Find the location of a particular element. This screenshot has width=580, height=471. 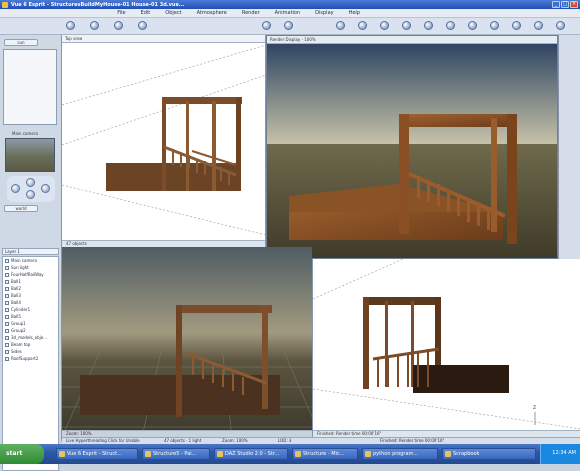

viewport-footer: 47 objects is located at coordinates (163, 243).